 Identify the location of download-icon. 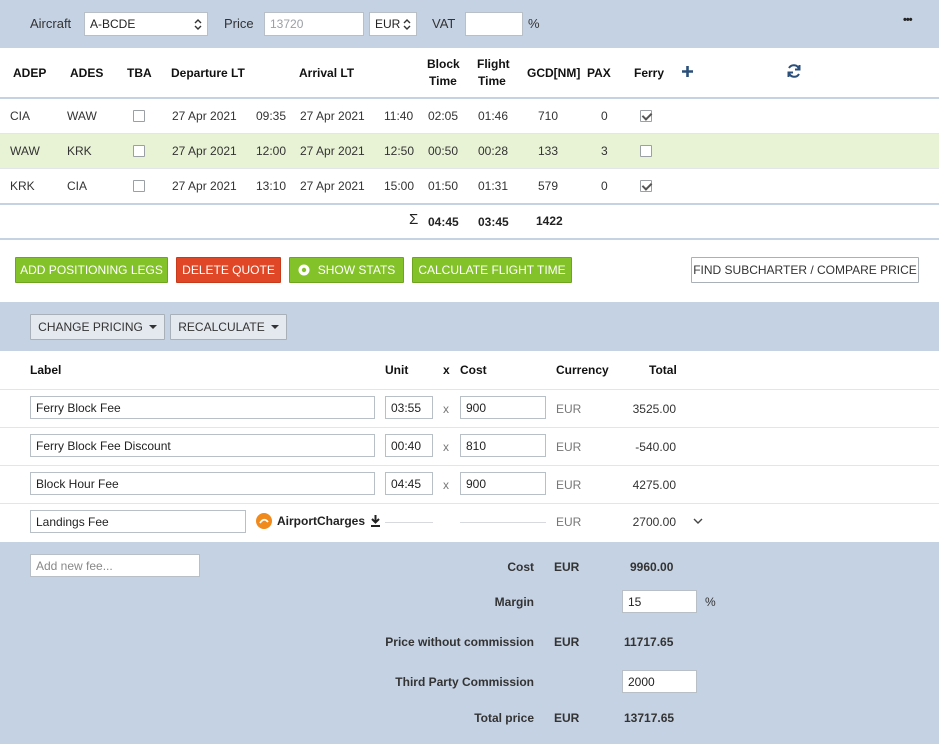
(375, 521).